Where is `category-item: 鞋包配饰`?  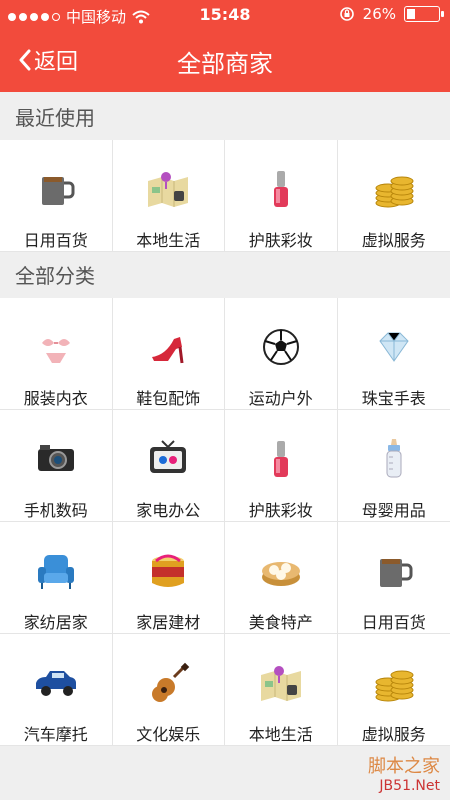
category-item: 鞋包配饰 is located at coordinates (169, 353).